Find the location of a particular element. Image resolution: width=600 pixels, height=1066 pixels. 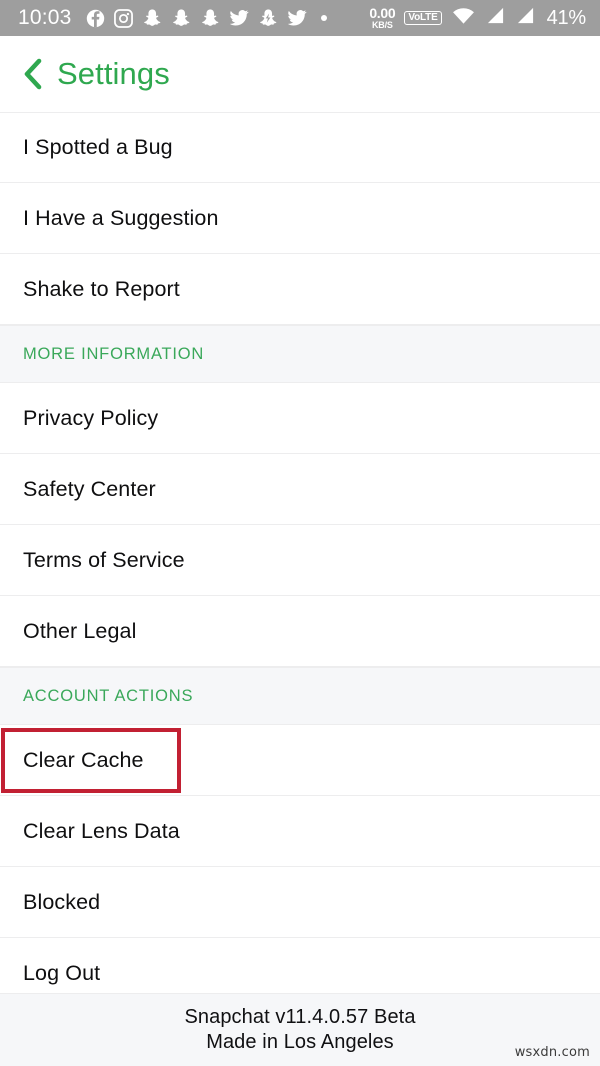

volte-icon: VoLTE is located at coordinates (423, 18).